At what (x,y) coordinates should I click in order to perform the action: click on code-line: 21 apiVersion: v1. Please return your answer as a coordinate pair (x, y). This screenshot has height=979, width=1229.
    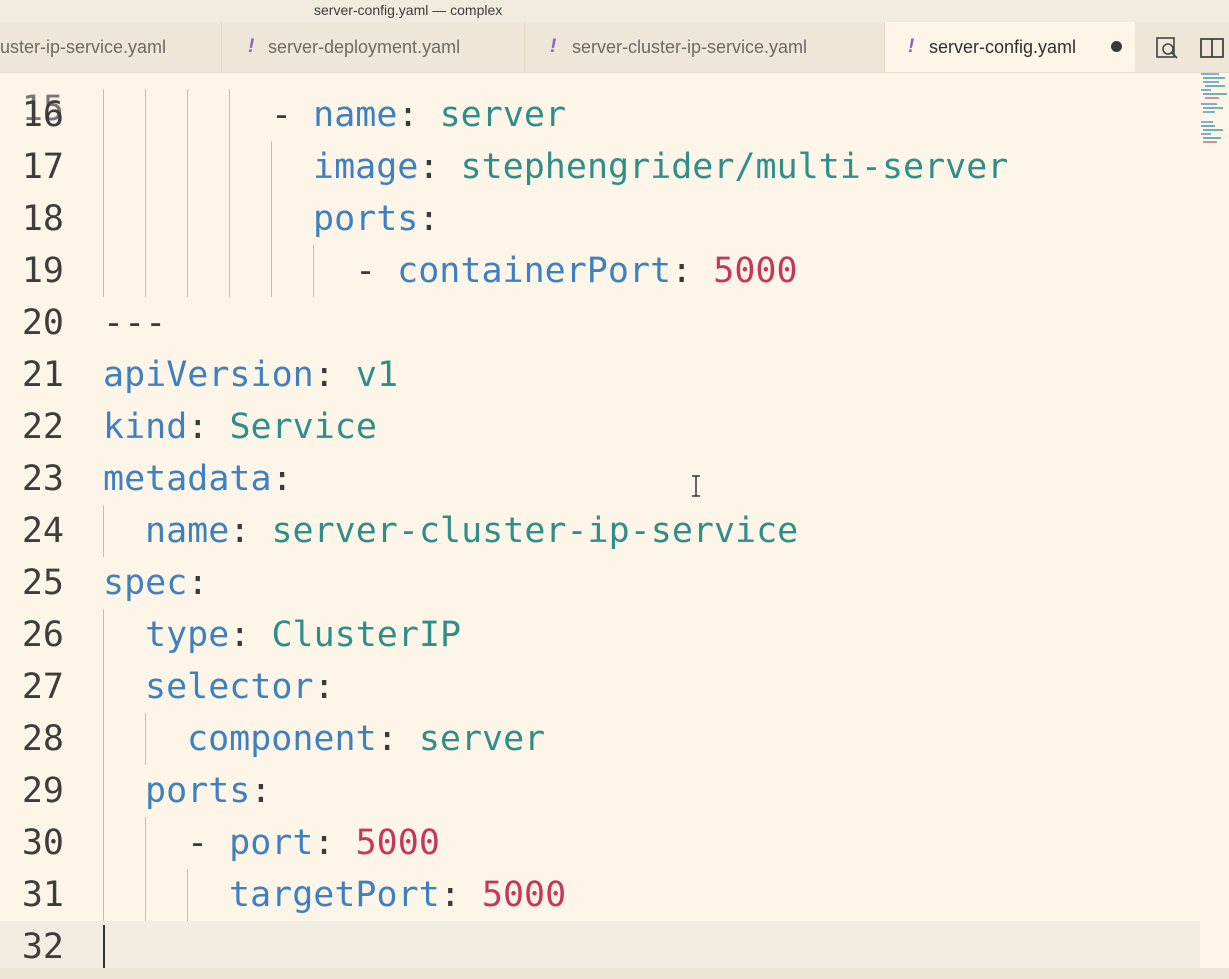
    Looking at the image, I should click on (600, 375).